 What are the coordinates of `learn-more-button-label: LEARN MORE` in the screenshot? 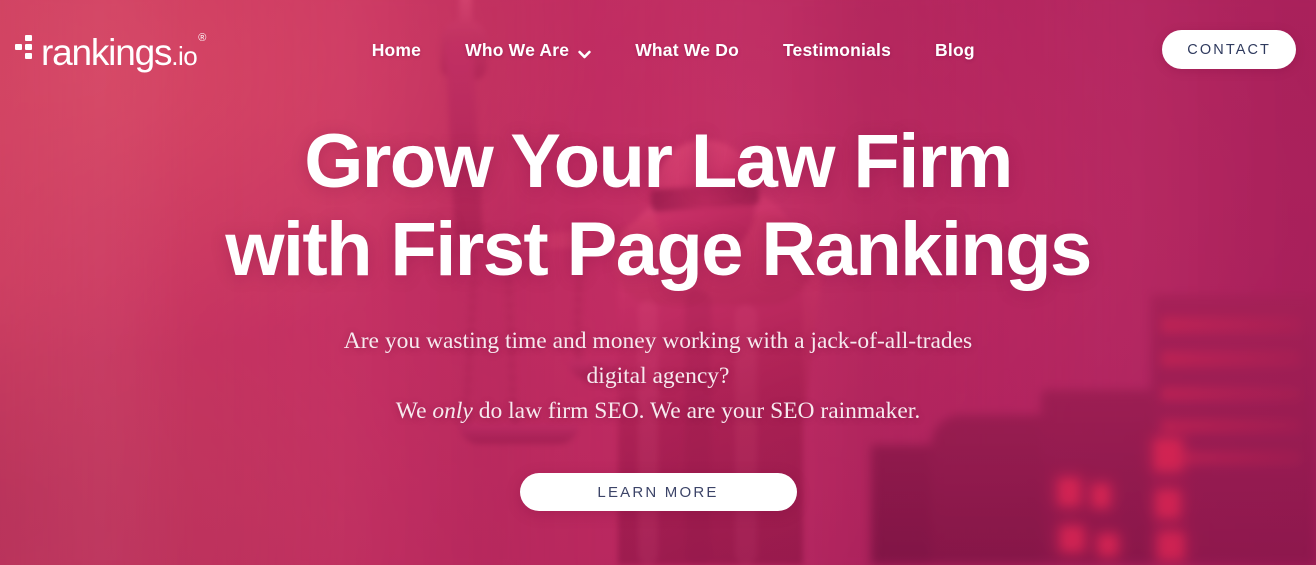 It's located at (658, 492).